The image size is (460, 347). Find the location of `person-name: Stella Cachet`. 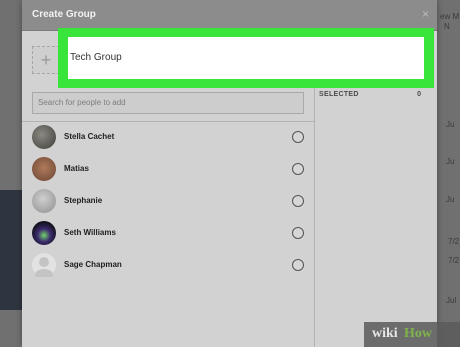

person-name: Stella Cachet is located at coordinates (89, 136).